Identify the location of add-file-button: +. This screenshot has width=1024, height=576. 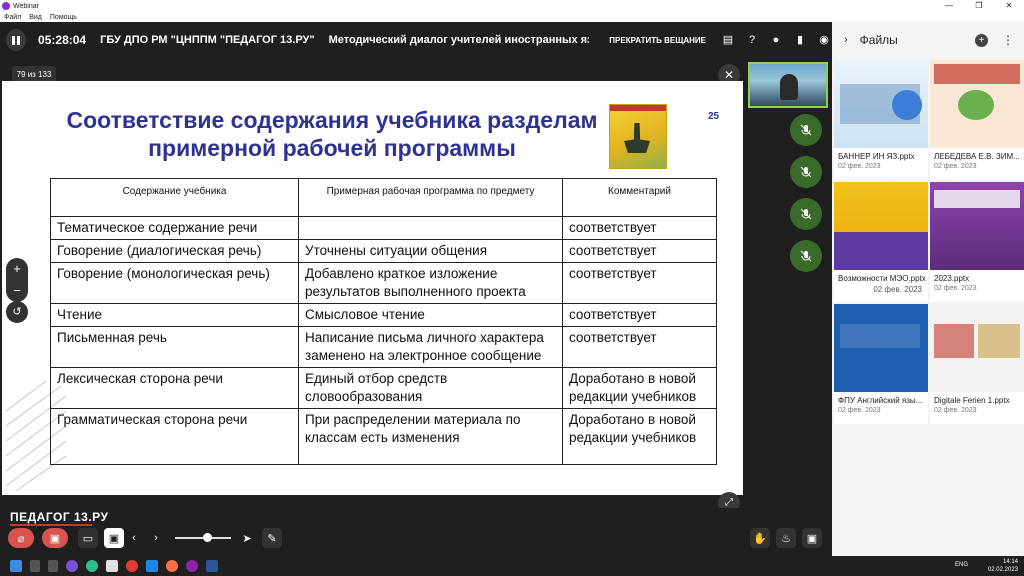
(981, 40).